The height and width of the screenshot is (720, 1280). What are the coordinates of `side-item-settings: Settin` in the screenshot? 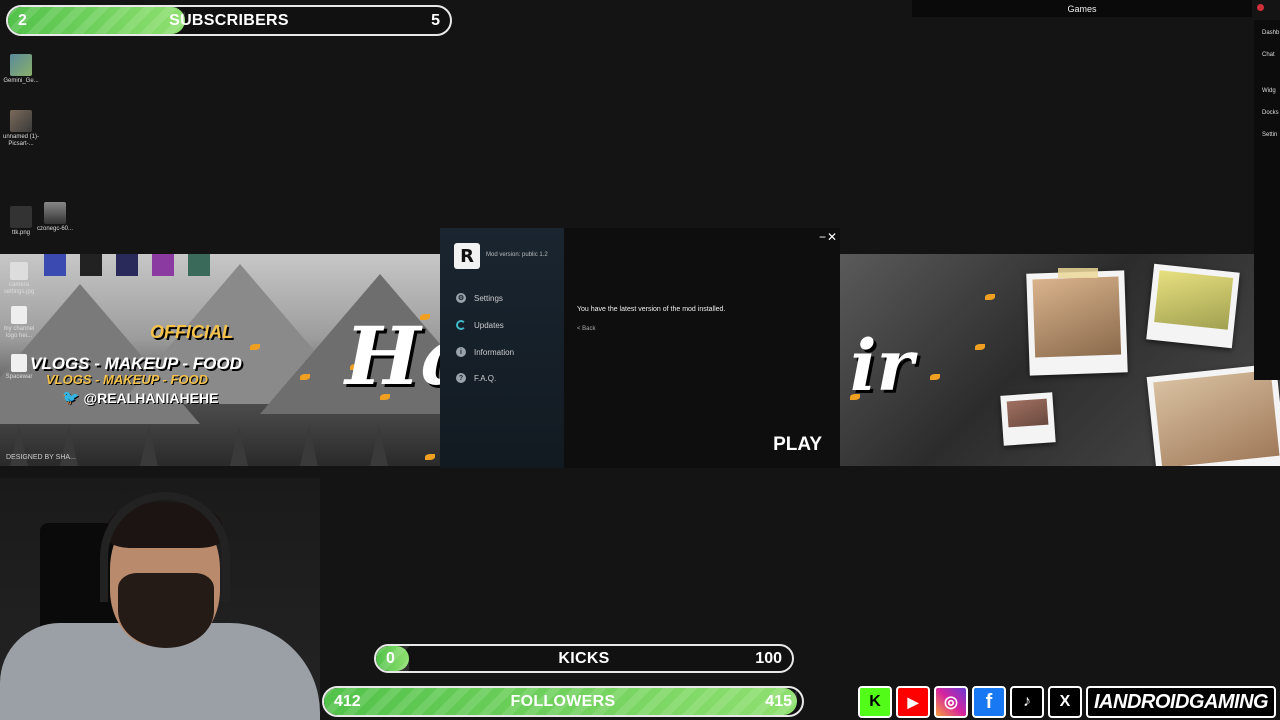 It's located at (1269, 135).